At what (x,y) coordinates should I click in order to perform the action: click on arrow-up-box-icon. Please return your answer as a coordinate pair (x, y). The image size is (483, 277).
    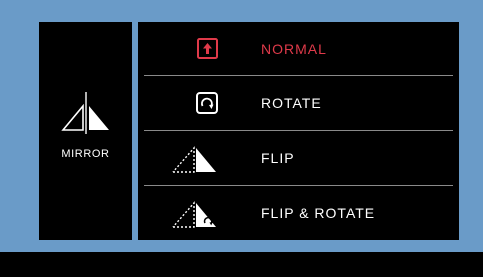
    Looking at the image, I should click on (207, 48).